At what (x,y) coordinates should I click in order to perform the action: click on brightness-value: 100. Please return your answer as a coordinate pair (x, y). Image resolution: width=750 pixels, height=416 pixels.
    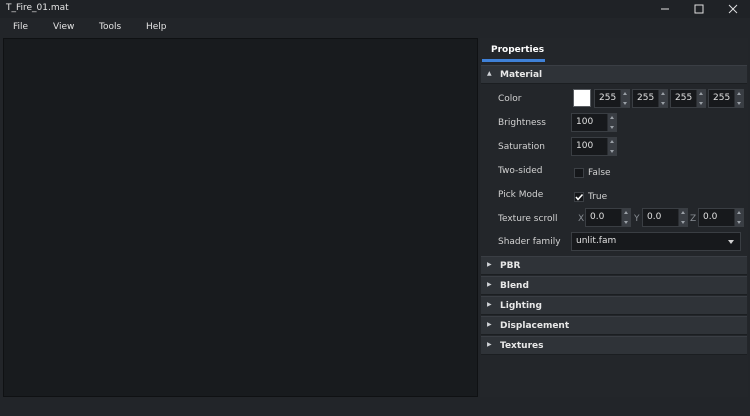
    Looking at the image, I should click on (585, 122).